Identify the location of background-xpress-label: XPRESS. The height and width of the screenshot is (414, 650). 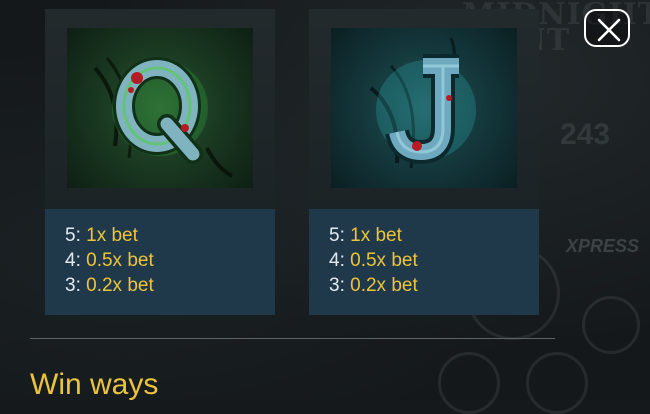
(603, 246).